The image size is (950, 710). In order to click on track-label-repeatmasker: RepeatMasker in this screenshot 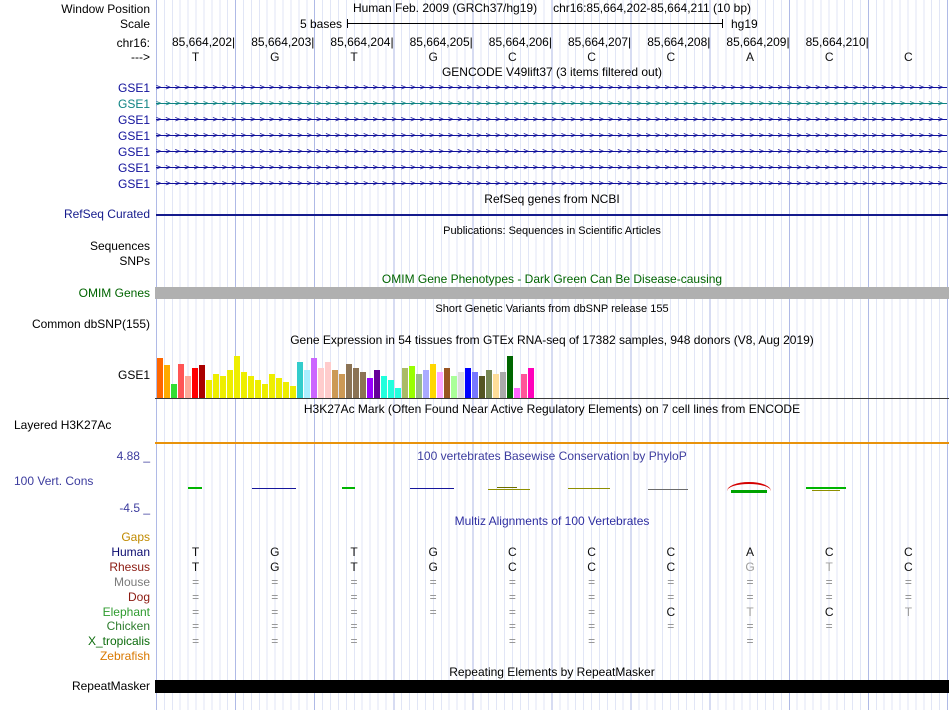, I will do `click(75, 686)`.